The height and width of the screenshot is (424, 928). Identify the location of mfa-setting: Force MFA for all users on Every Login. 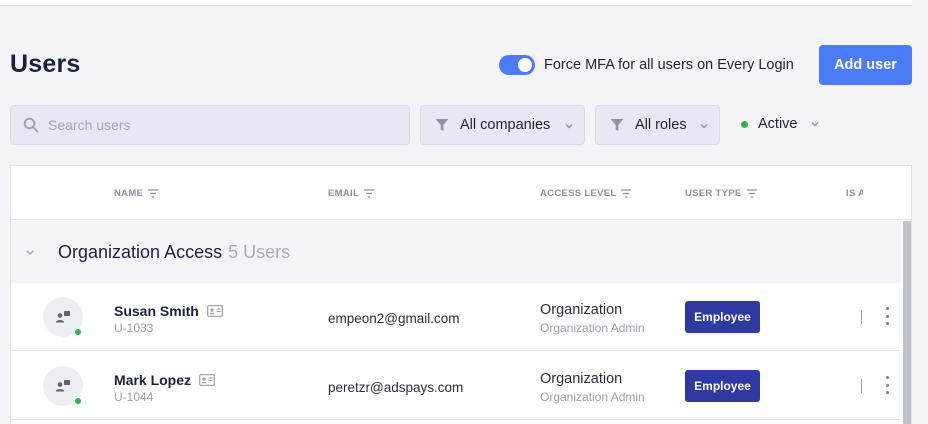
(646, 65).